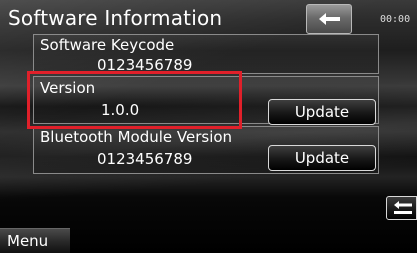 The height and width of the screenshot is (253, 417). Describe the element at coordinates (115, 18) in the screenshot. I see `page-title: Software Information` at that location.